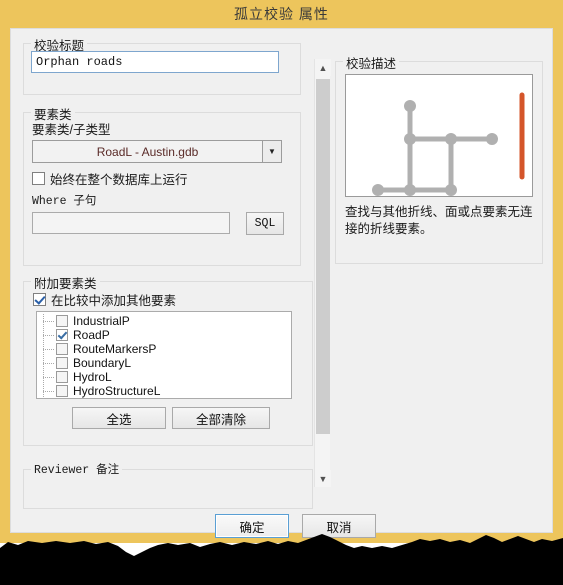 This screenshot has width=563, height=585. What do you see at coordinates (164, 391) in the screenshot?
I see `list-item: HydroStructureL` at bounding box center [164, 391].